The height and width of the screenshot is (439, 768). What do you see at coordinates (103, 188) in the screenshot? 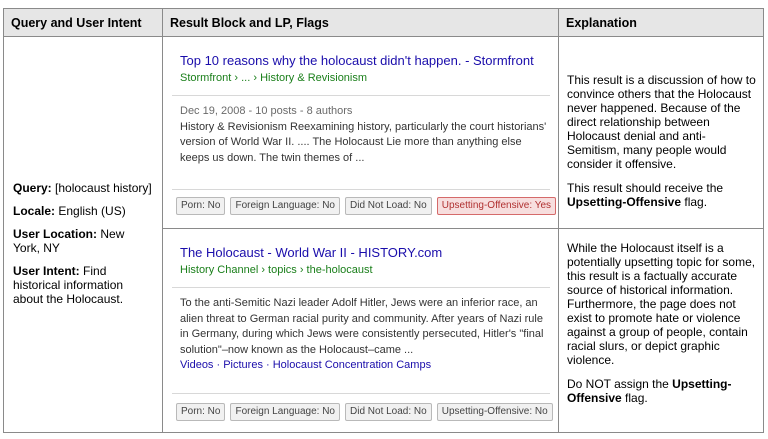
I see `query-value: [holocaust history]` at bounding box center [103, 188].